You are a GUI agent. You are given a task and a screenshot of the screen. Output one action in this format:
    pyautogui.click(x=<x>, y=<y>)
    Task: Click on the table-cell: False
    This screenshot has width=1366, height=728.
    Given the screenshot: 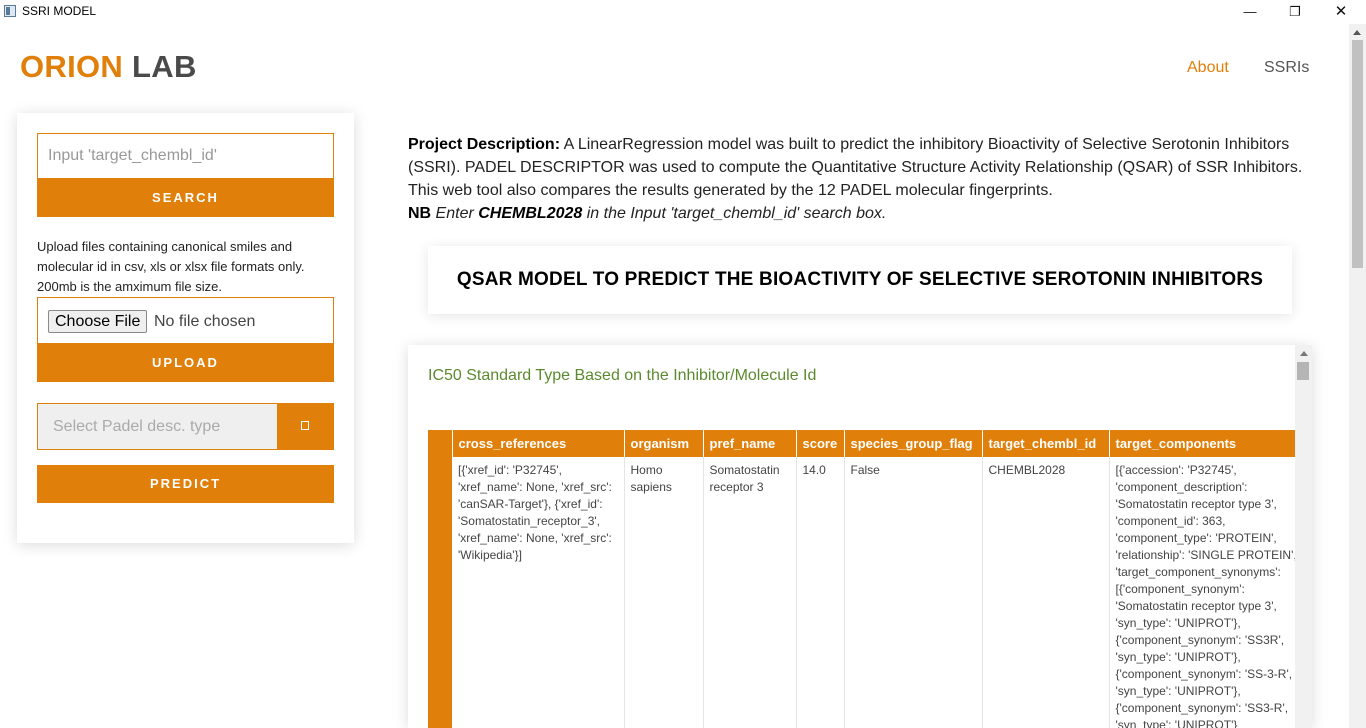 What is the action you would take?
    pyautogui.click(x=913, y=592)
    